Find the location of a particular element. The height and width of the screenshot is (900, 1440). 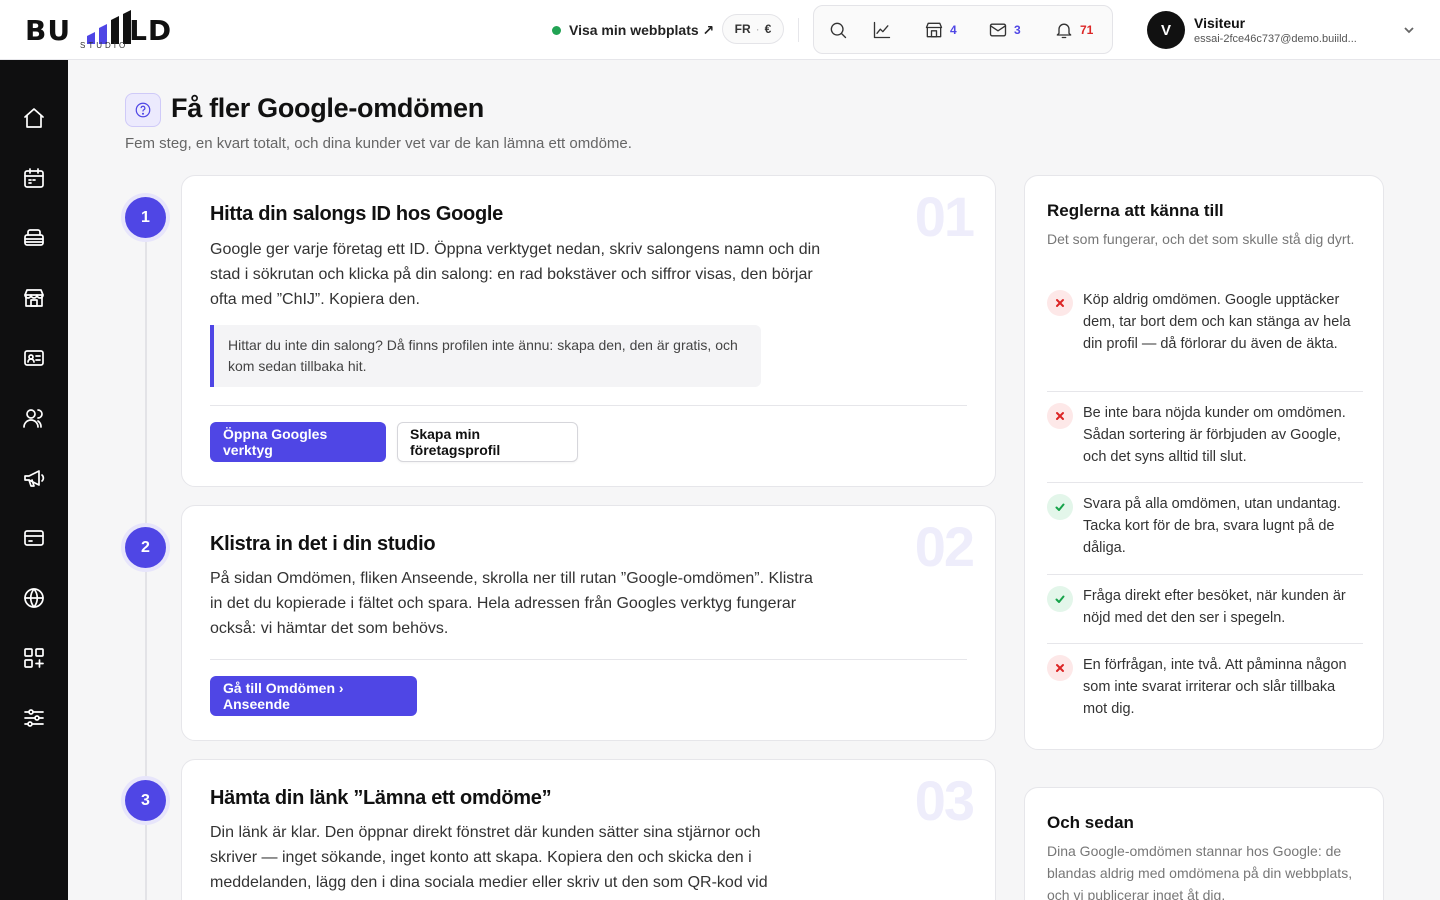

step-title: Hämta din länk ”Lämna ett omdöme” is located at coordinates (381, 798).